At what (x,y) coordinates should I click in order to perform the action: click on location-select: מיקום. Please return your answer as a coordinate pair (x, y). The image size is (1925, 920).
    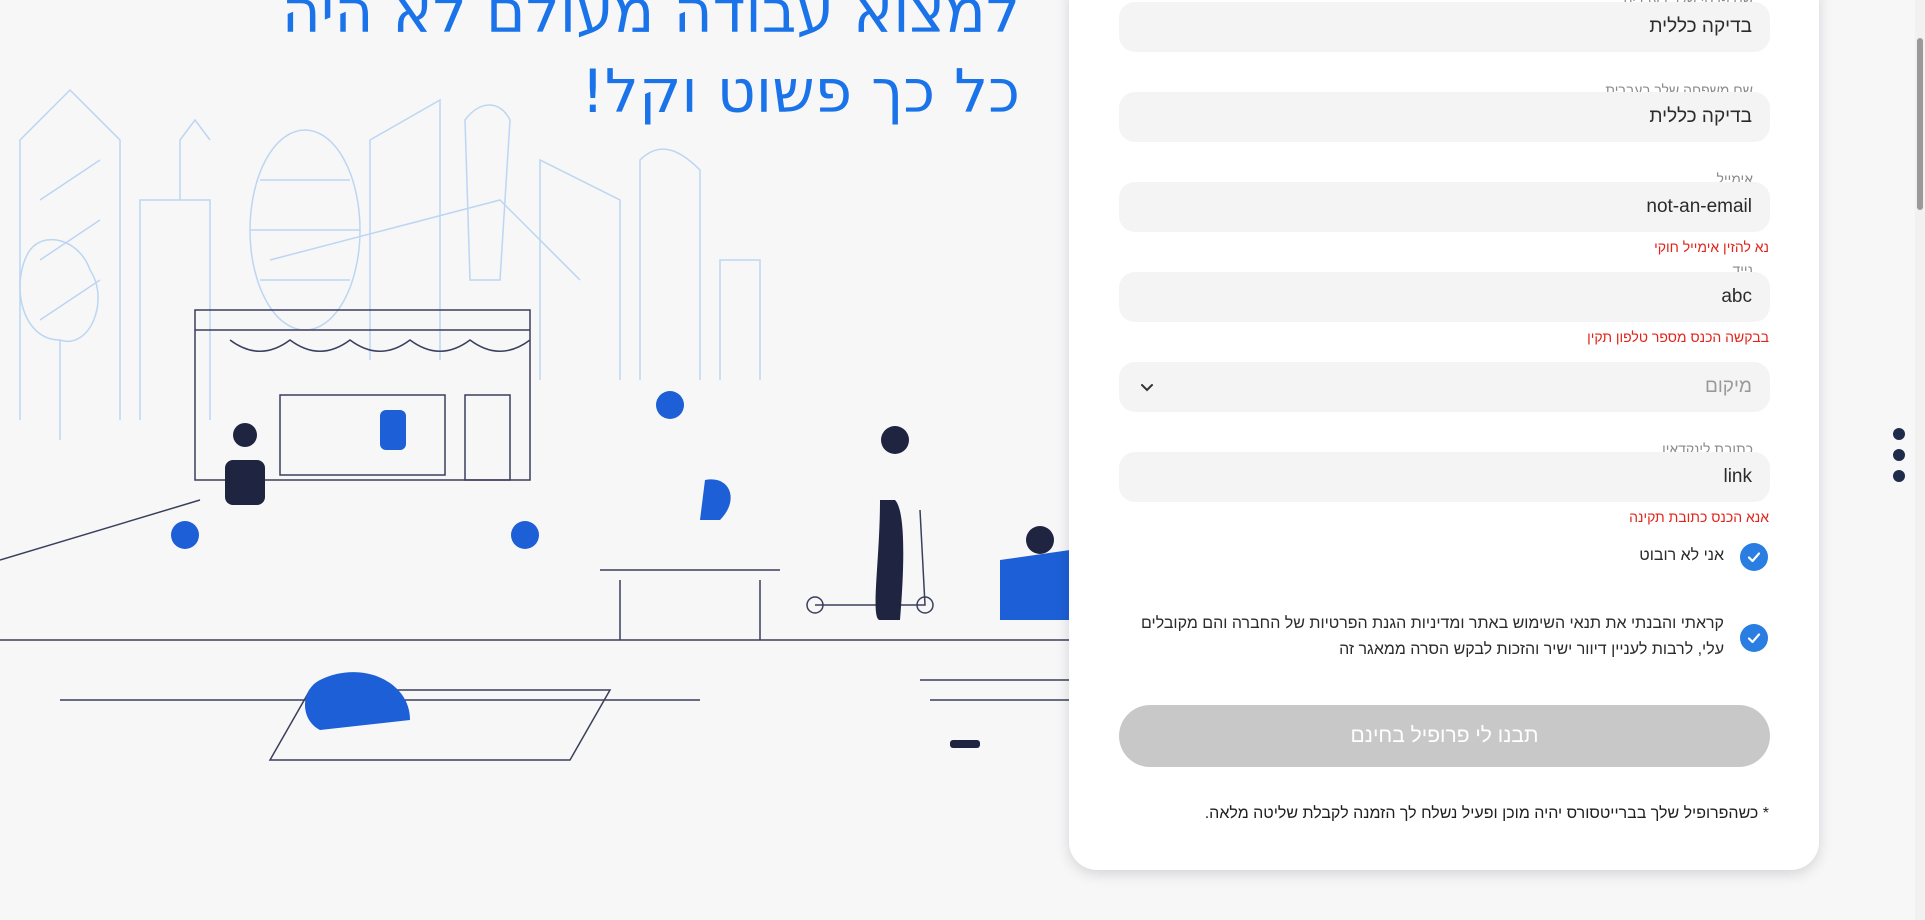
    Looking at the image, I should click on (1444, 387).